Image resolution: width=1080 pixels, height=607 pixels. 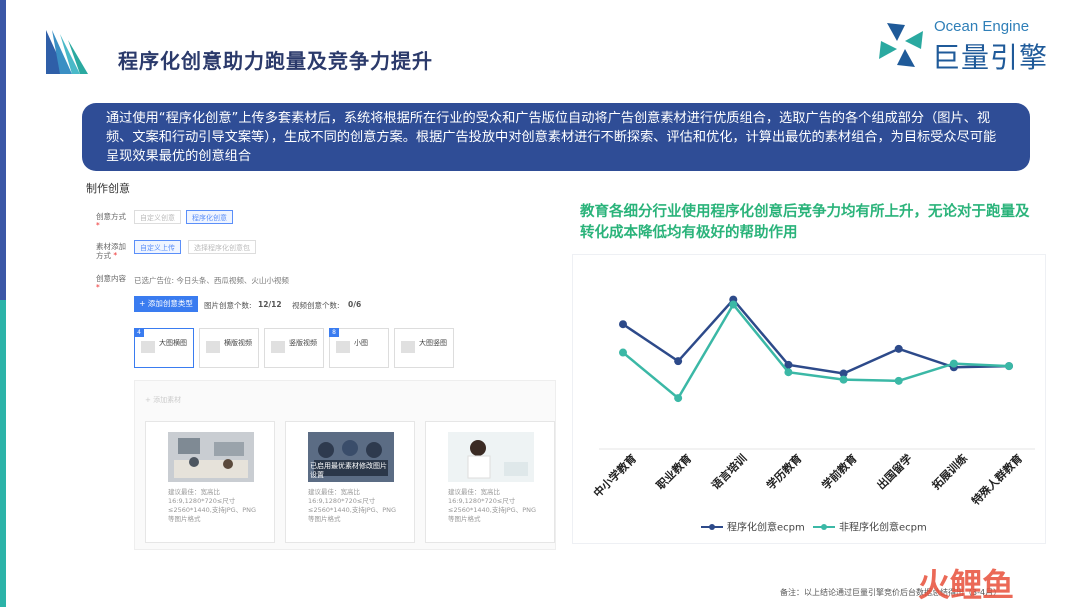 What do you see at coordinates (901, 45) in the screenshot?
I see `ocean-engine-icon` at bounding box center [901, 45].